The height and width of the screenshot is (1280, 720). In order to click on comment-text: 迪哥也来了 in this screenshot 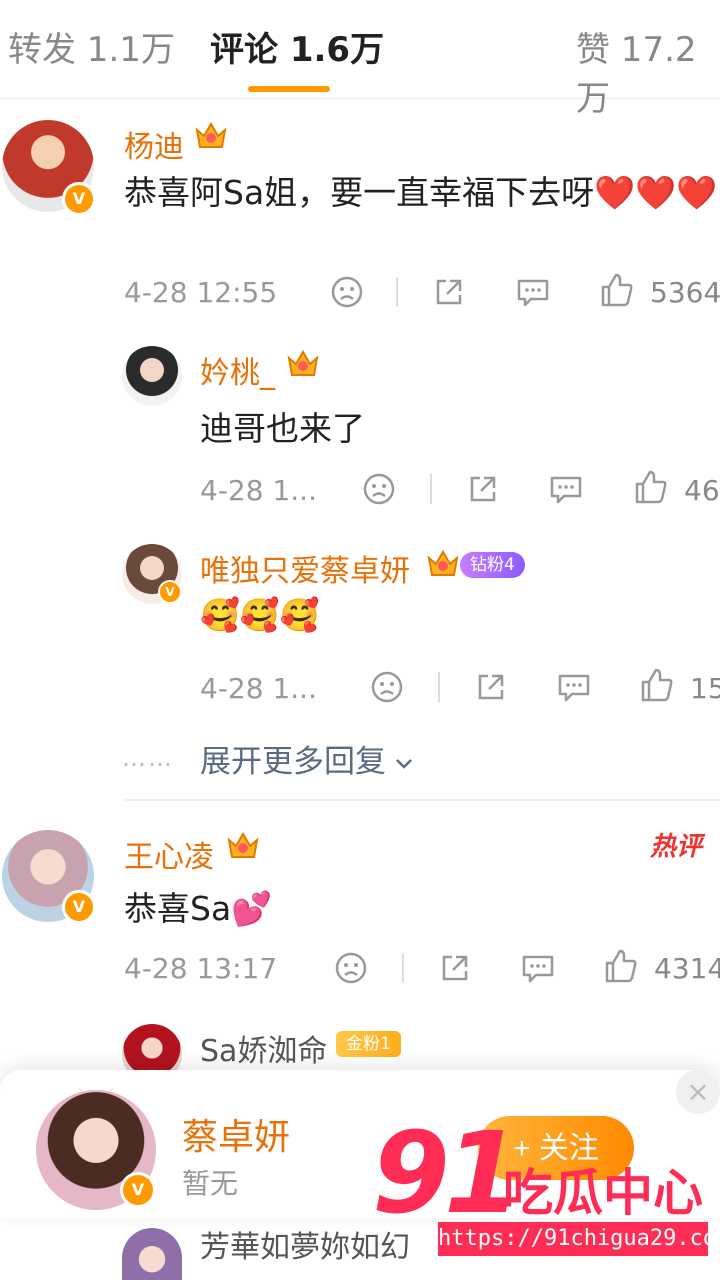, I will do `click(282, 428)`.